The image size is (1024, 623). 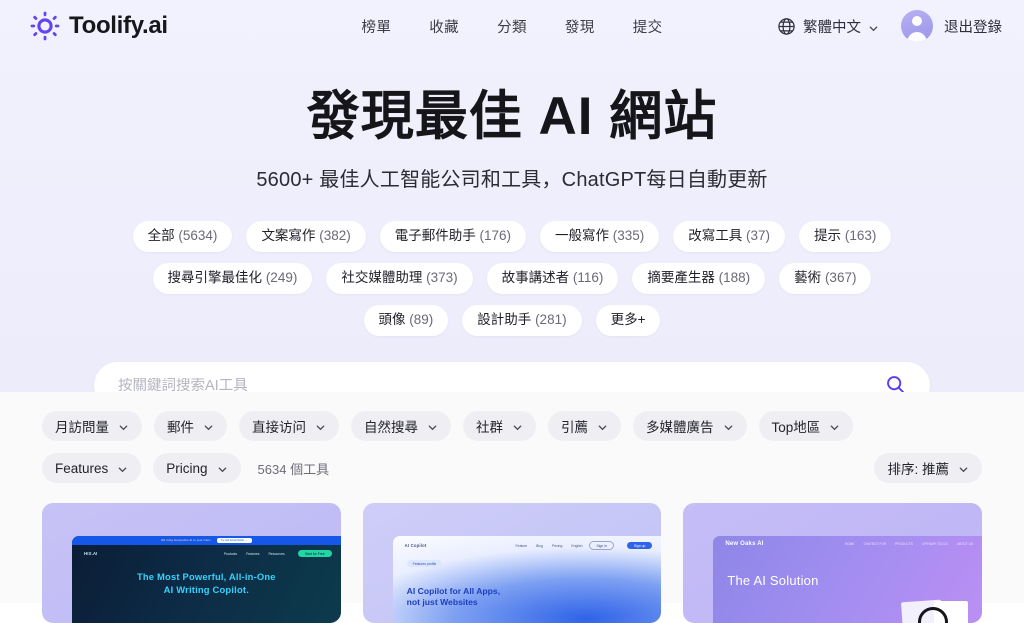 What do you see at coordinates (758, 236) in the screenshot?
I see `category-count: (37)` at bounding box center [758, 236].